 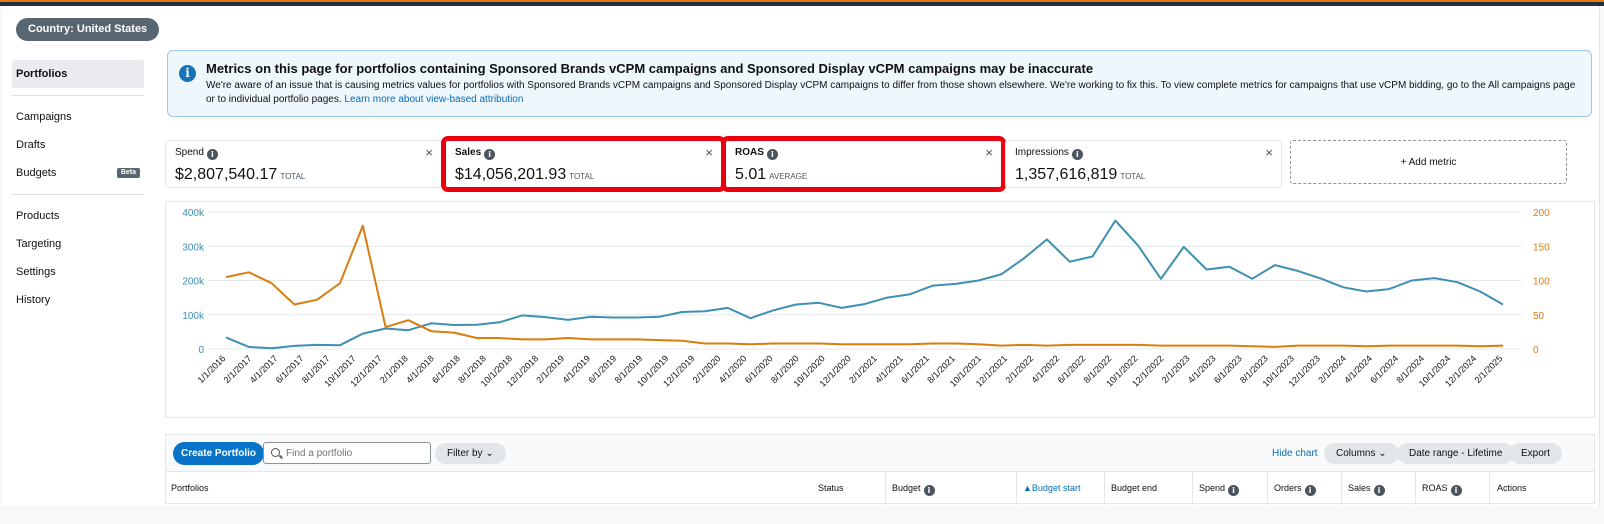 I want to click on metric-label: Spend, so click(x=189, y=152).